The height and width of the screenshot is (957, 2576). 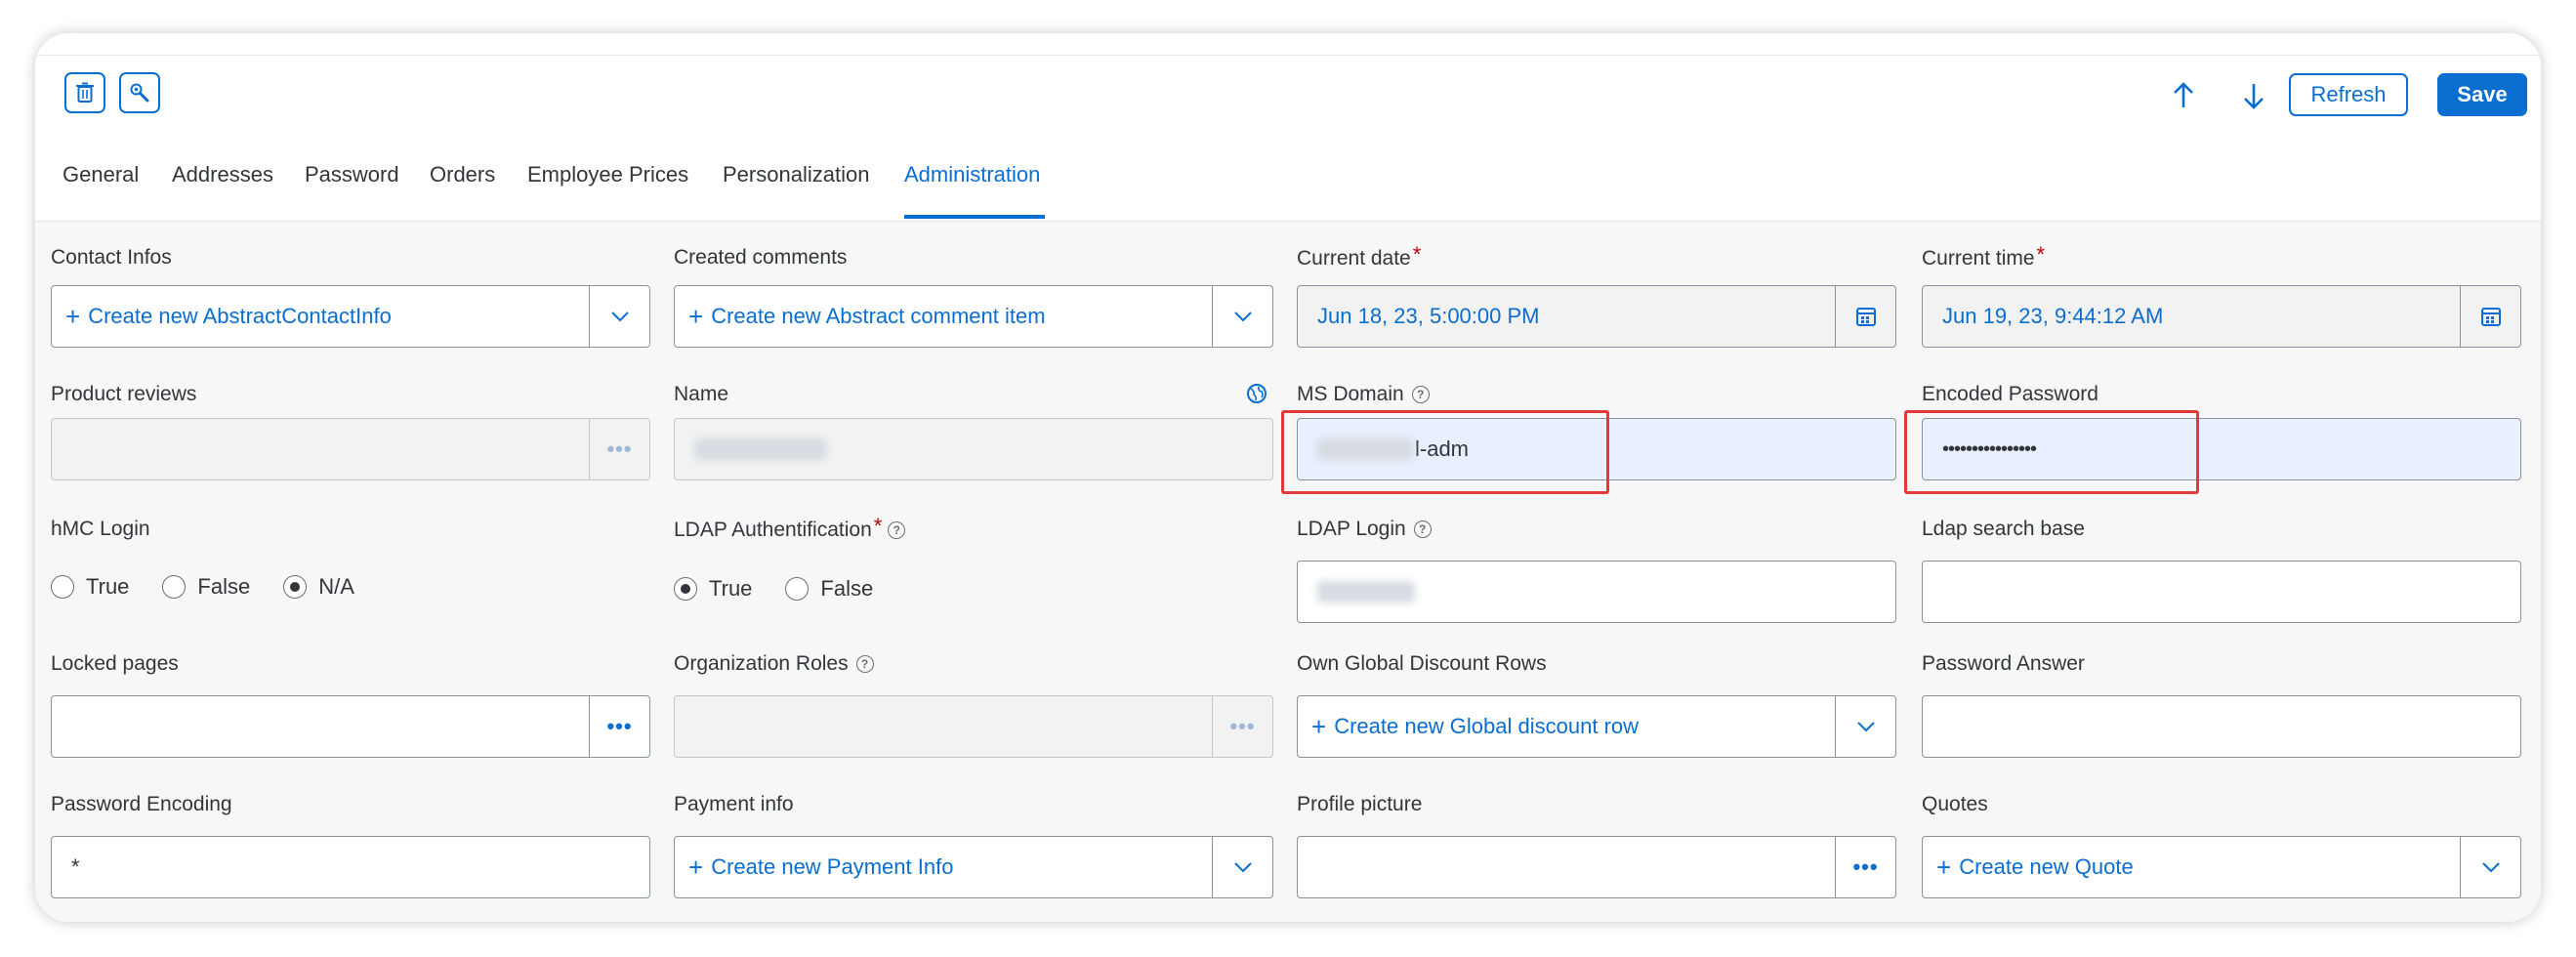 What do you see at coordinates (101, 174) in the screenshot?
I see `tab-general: General` at bounding box center [101, 174].